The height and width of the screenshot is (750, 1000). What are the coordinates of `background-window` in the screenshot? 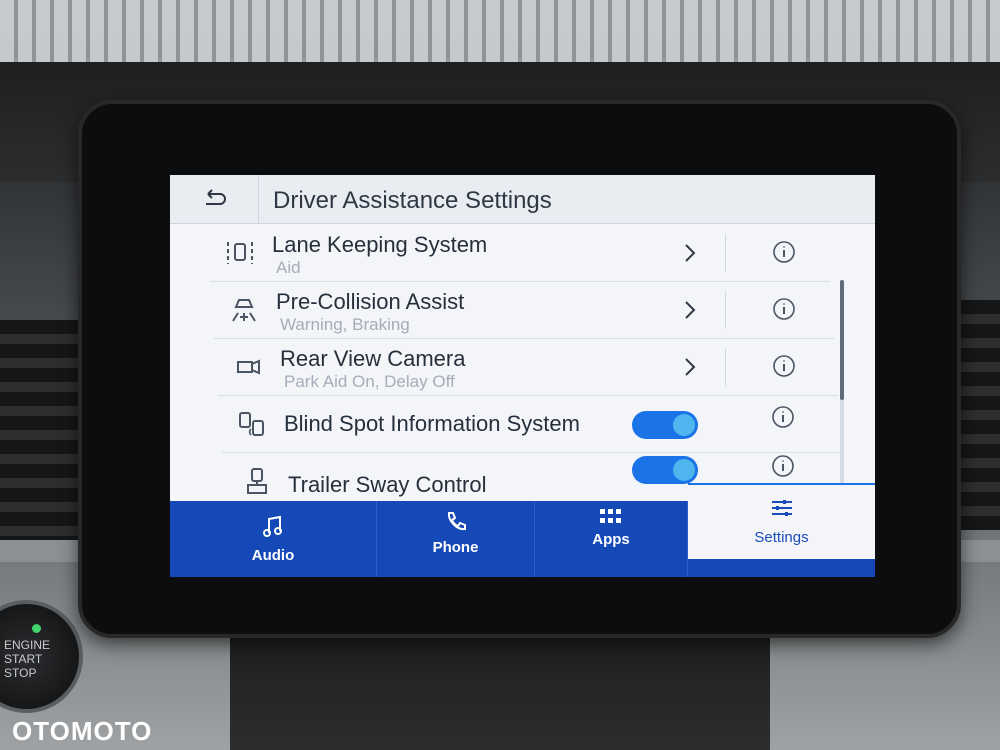 It's located at (500, 35).